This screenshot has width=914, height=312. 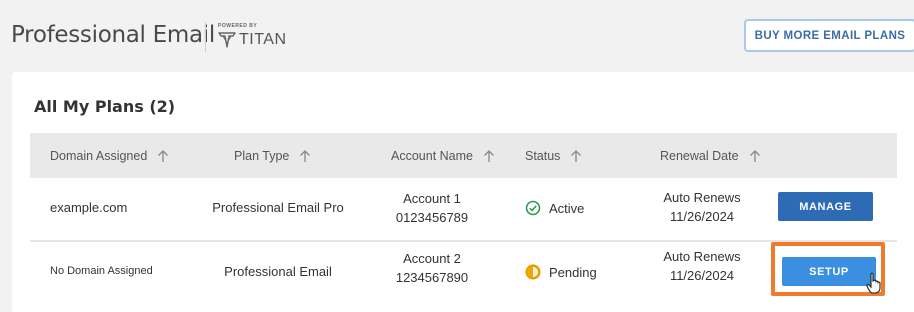 I want to click on account-number: 0123456789, so click(x=432, y=217).